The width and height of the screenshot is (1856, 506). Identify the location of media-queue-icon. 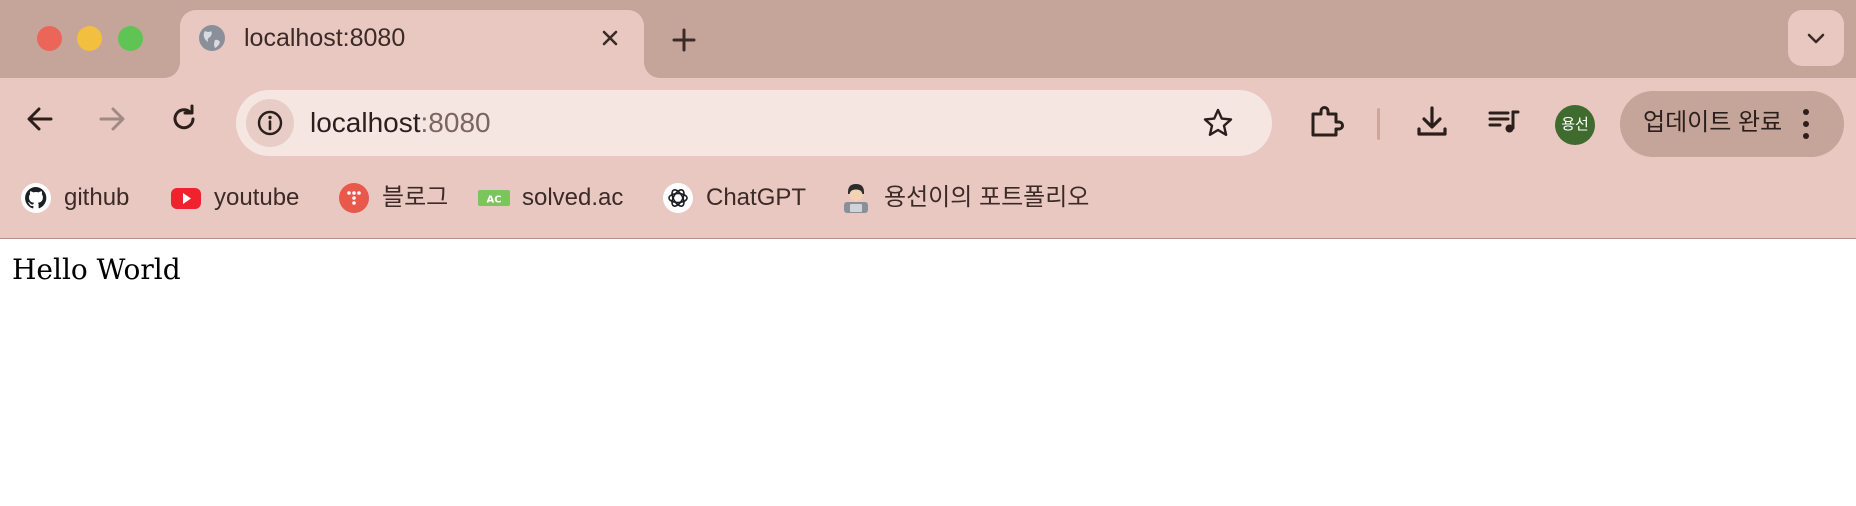
(1504, 122).